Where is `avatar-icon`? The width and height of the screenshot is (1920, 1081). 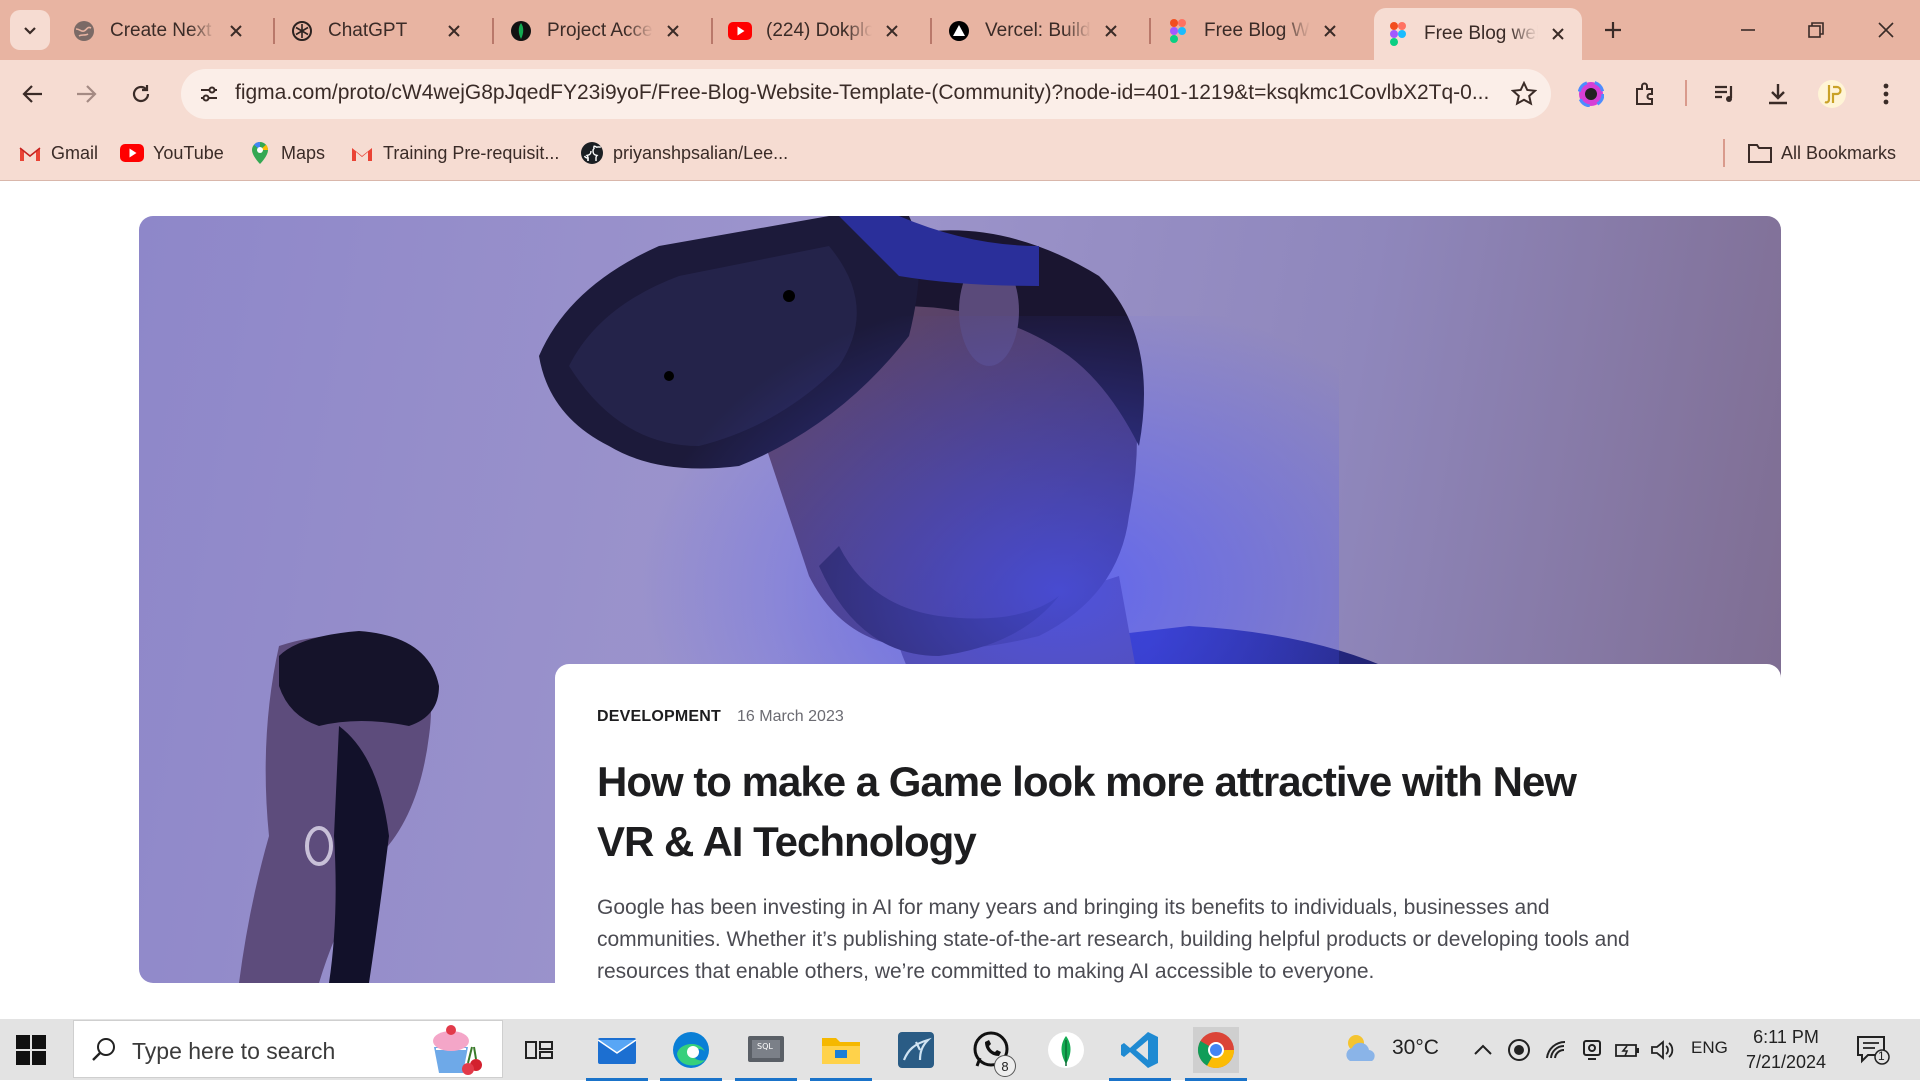
avatar-icon is located at coordinates (1832, 94).